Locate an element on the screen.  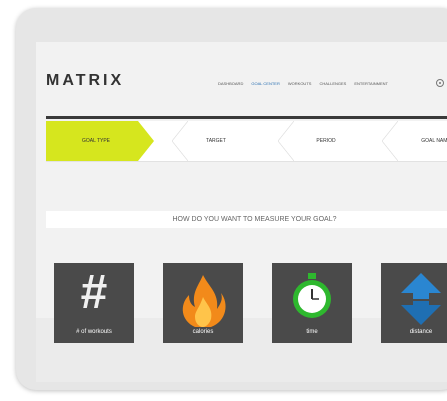
settings-icon is located at coordinates (440, 83).